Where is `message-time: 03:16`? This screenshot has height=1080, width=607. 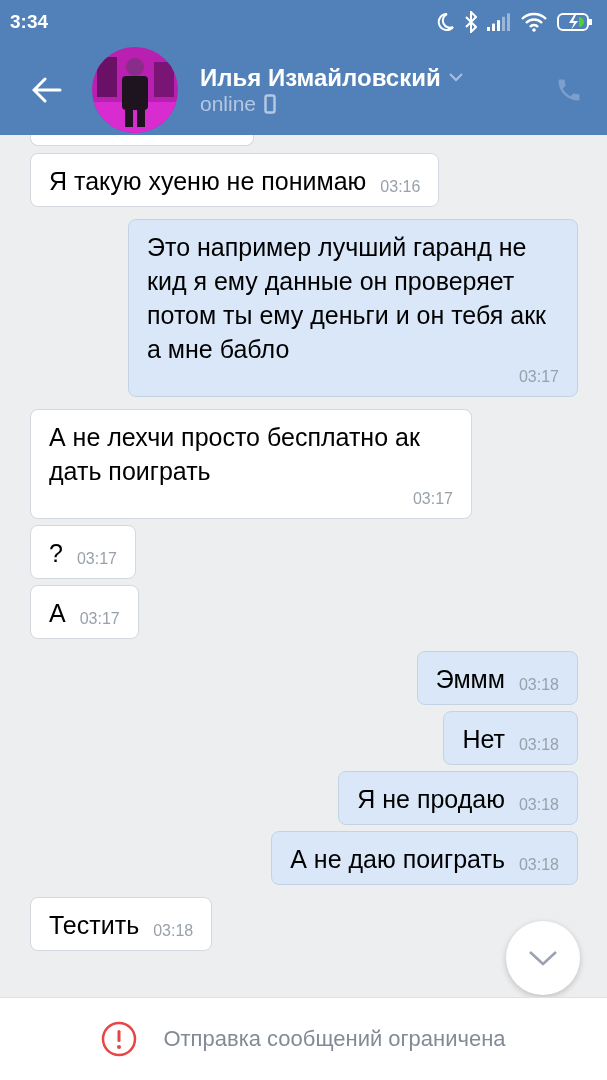
message-time: 03:16 is located at coordinates (400, 187).